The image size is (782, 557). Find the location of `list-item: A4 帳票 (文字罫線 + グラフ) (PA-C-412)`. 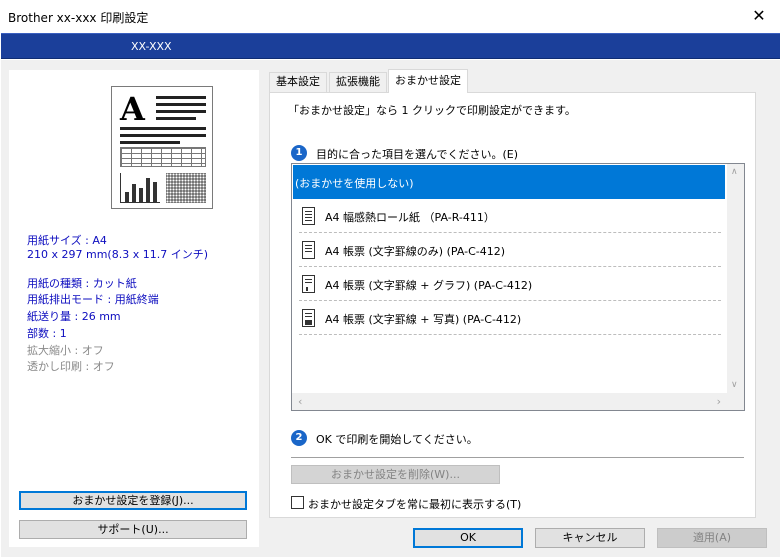

list-item: A4 帳票 (文字罫線 + グラフ) (PA-C-412) is located at coordinates (509, 284).